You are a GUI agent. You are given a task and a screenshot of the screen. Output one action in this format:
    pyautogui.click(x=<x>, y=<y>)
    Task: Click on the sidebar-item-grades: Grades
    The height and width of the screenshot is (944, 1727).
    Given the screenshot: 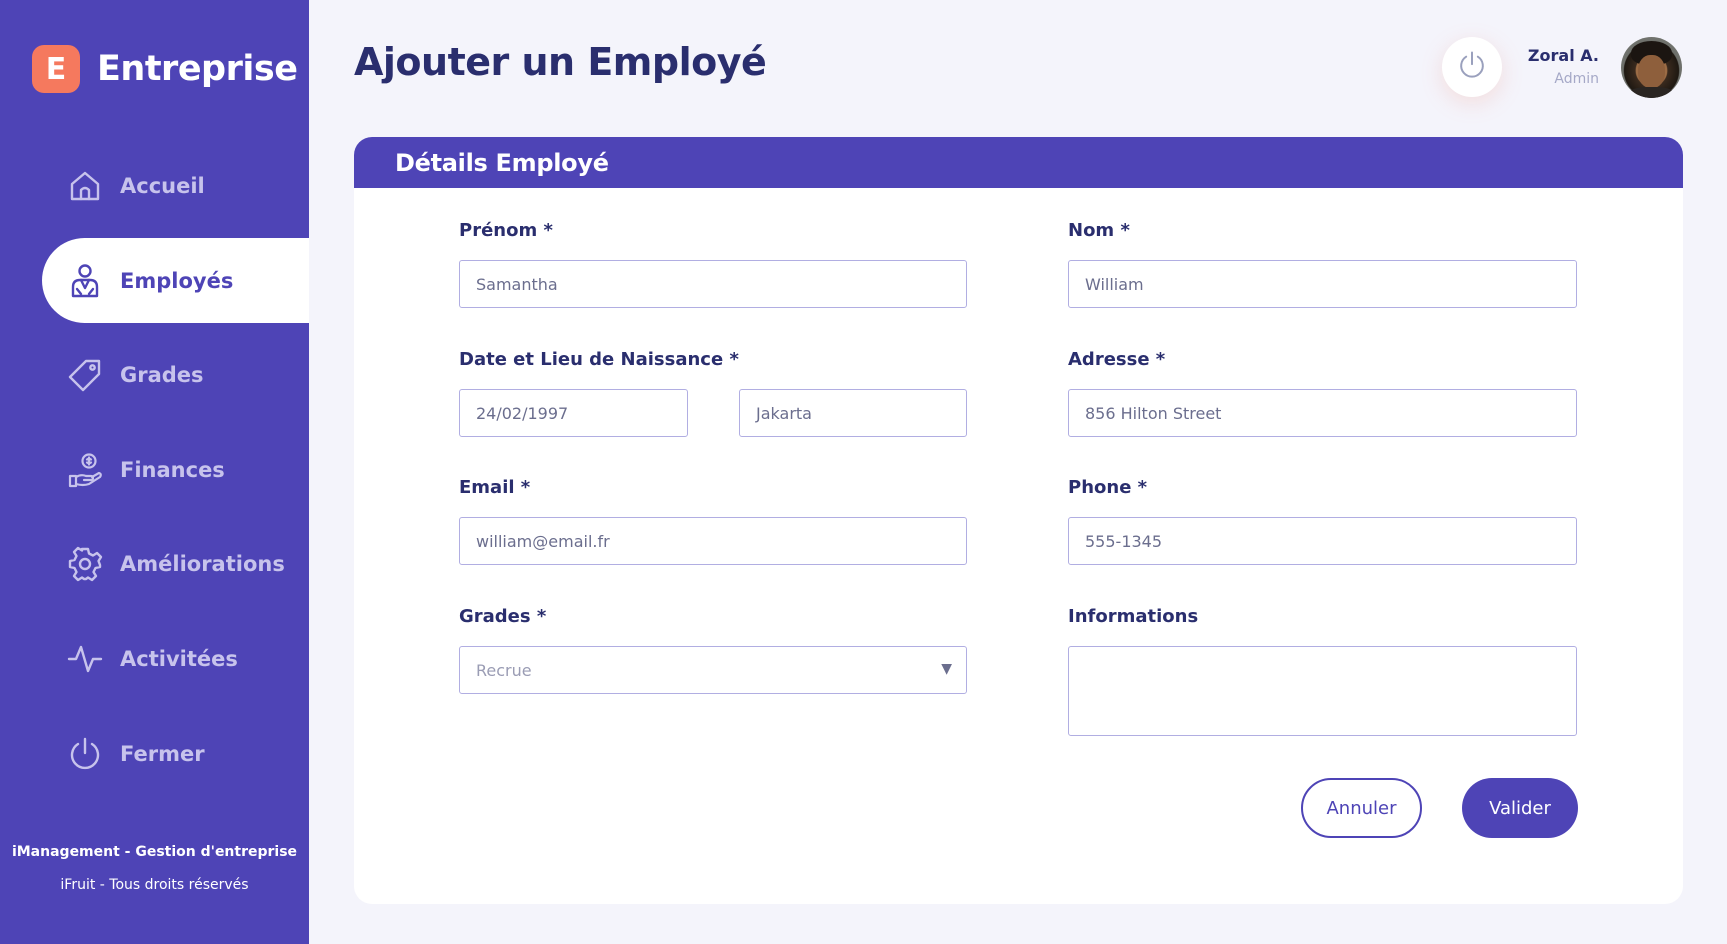 What is the action you would take?
    pyautogui.click(x=175, y=374)
    